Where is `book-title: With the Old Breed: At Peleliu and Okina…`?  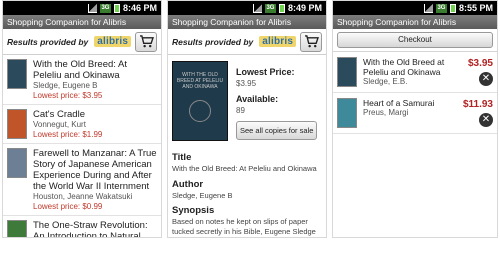
book-title: With the Old Breed: At Peleliu and Okina… is located at coordinates (80, 70).